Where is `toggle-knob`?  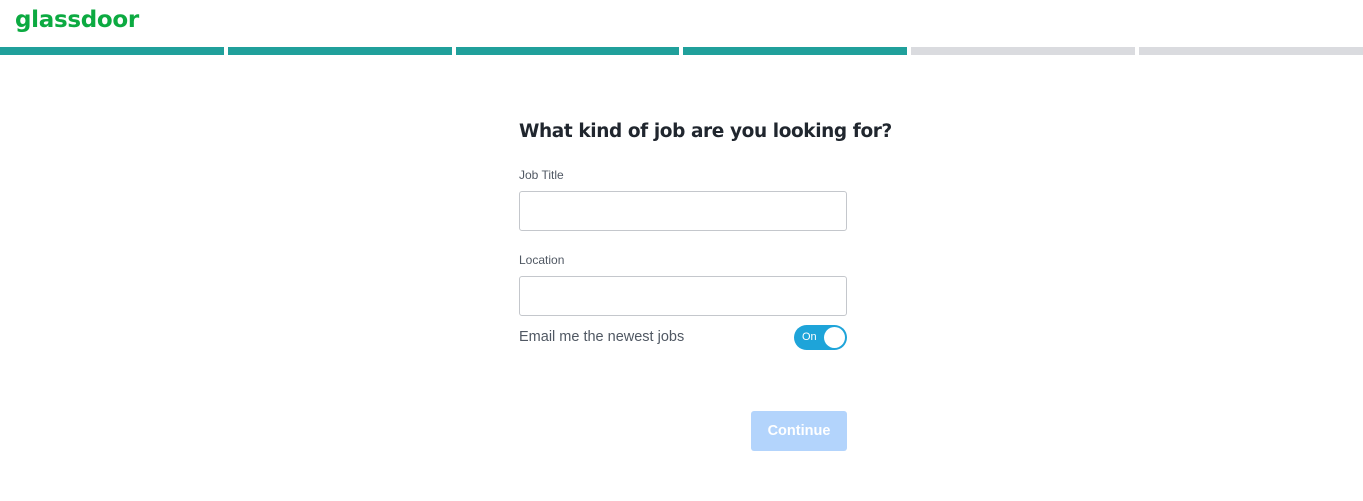
toggle-knob is located at coordinates (834, 337).